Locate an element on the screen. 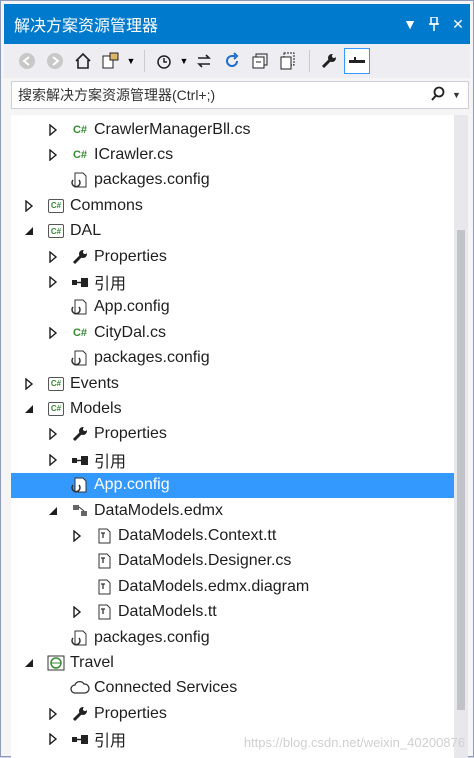 The image size is (474, 758). web-project-icon is located at coordinates (56, 663).